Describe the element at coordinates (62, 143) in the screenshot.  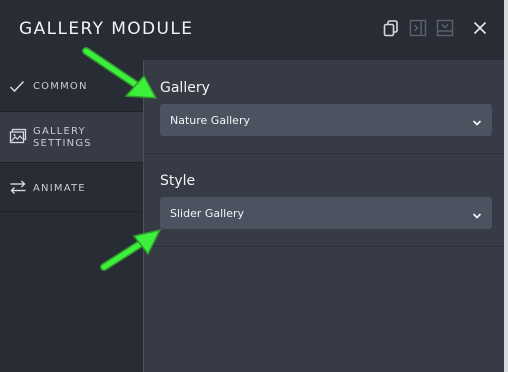
I see `sidebar-item-label-line2: SETTINGS` at that location.